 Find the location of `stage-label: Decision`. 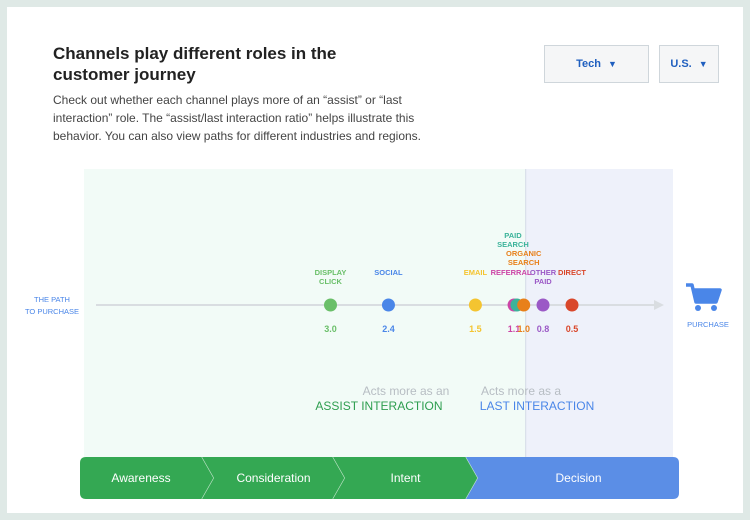

stage-label: Decision is located at coordinates (578, 478).